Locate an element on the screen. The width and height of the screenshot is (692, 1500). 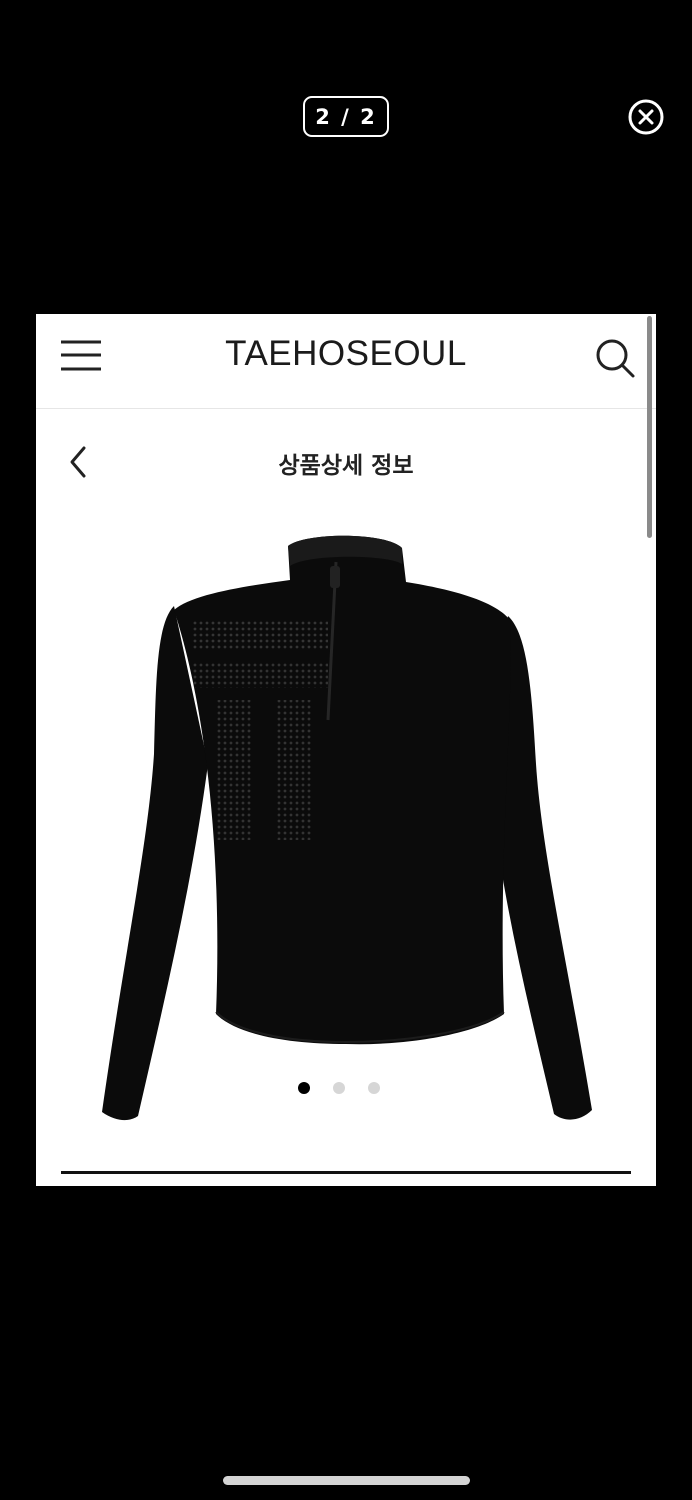
page-title: 상품상세 정보 is located at coordinates (346, 466).